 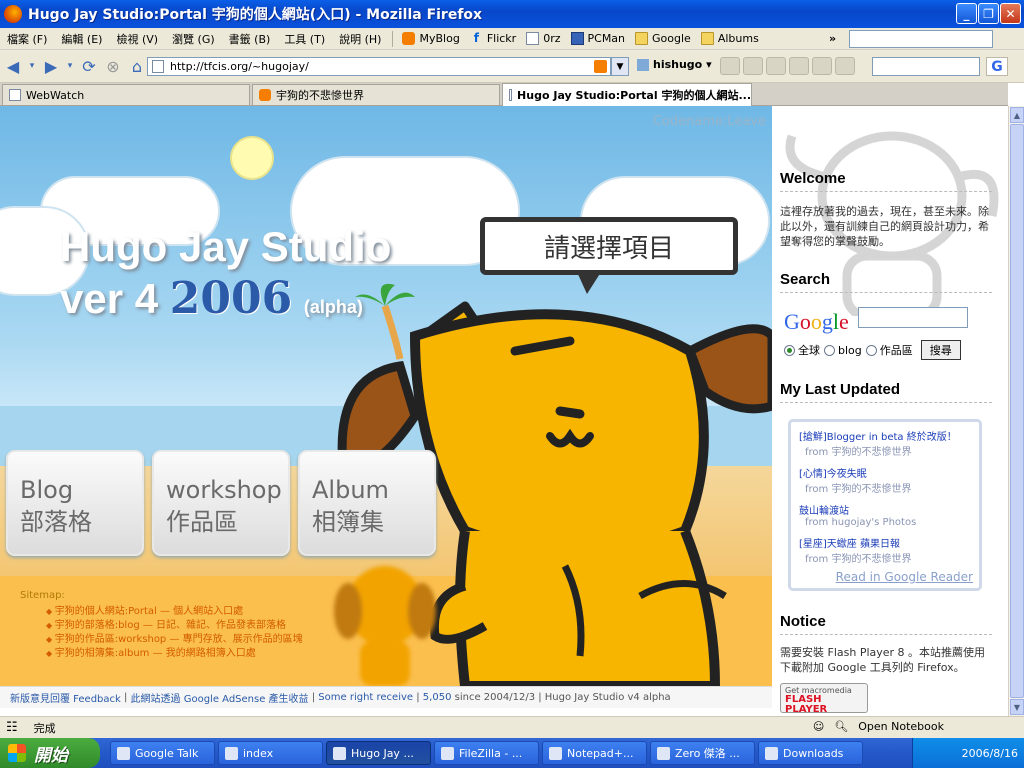 What do you see at coordinates (27, 39) in the screenshot?
I see `menu-file: 檔案 (F)` at bounding box center [27, 39].